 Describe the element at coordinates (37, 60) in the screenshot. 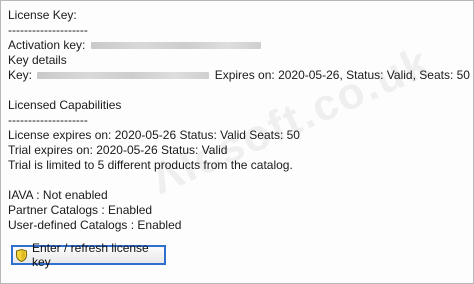

I see `key-details-heading: Key details` at that location.